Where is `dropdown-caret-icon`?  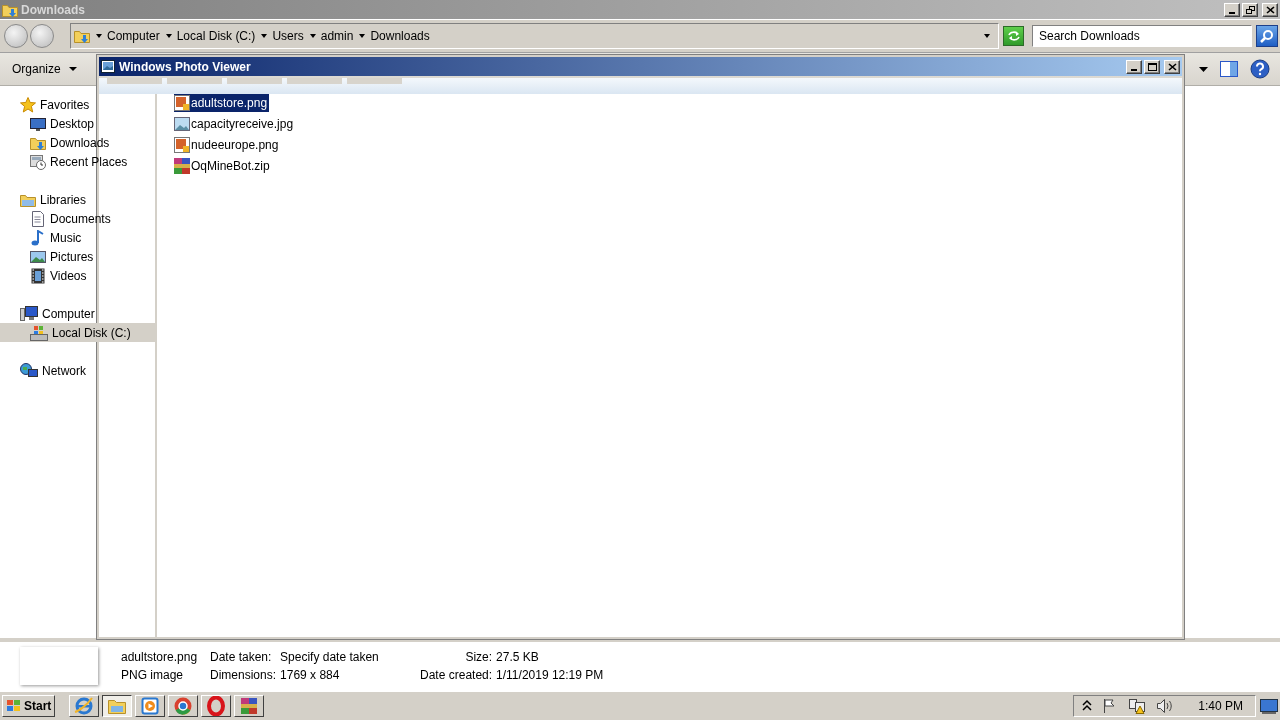 dropdown-caret-icon is located at coordinates (987, 36).